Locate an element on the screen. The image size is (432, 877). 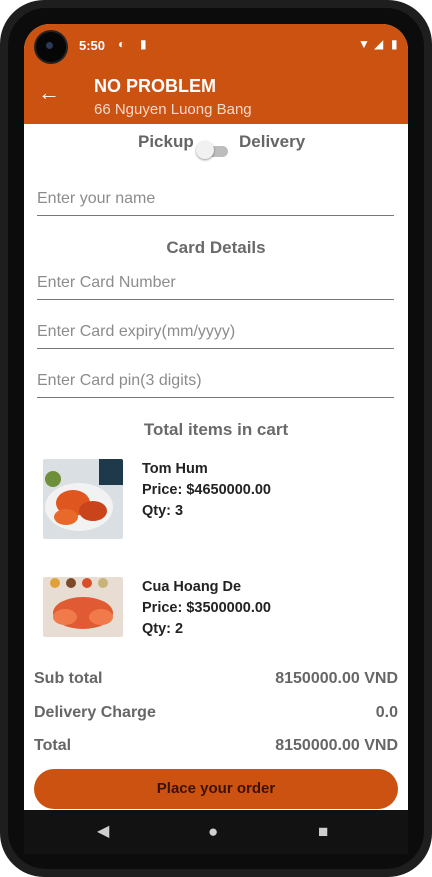
card-pin-placeholder: Enter Card pin(3 digits) is located at coordinates (119, 380).